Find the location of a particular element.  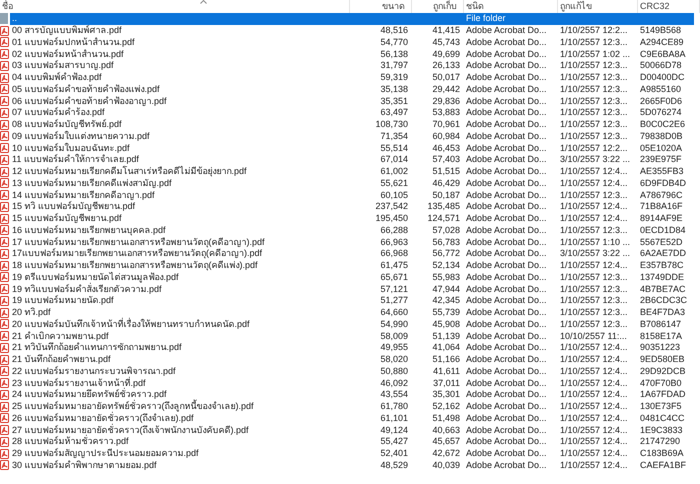

file-row: 30 แบบฟอร์มคำพิพากษาตามยอม.pdf 48,529 40,039 Adobe Acrobat Do... 1/10/2557 12:4... CAEFA1BF is located at coordinates (350, 466).